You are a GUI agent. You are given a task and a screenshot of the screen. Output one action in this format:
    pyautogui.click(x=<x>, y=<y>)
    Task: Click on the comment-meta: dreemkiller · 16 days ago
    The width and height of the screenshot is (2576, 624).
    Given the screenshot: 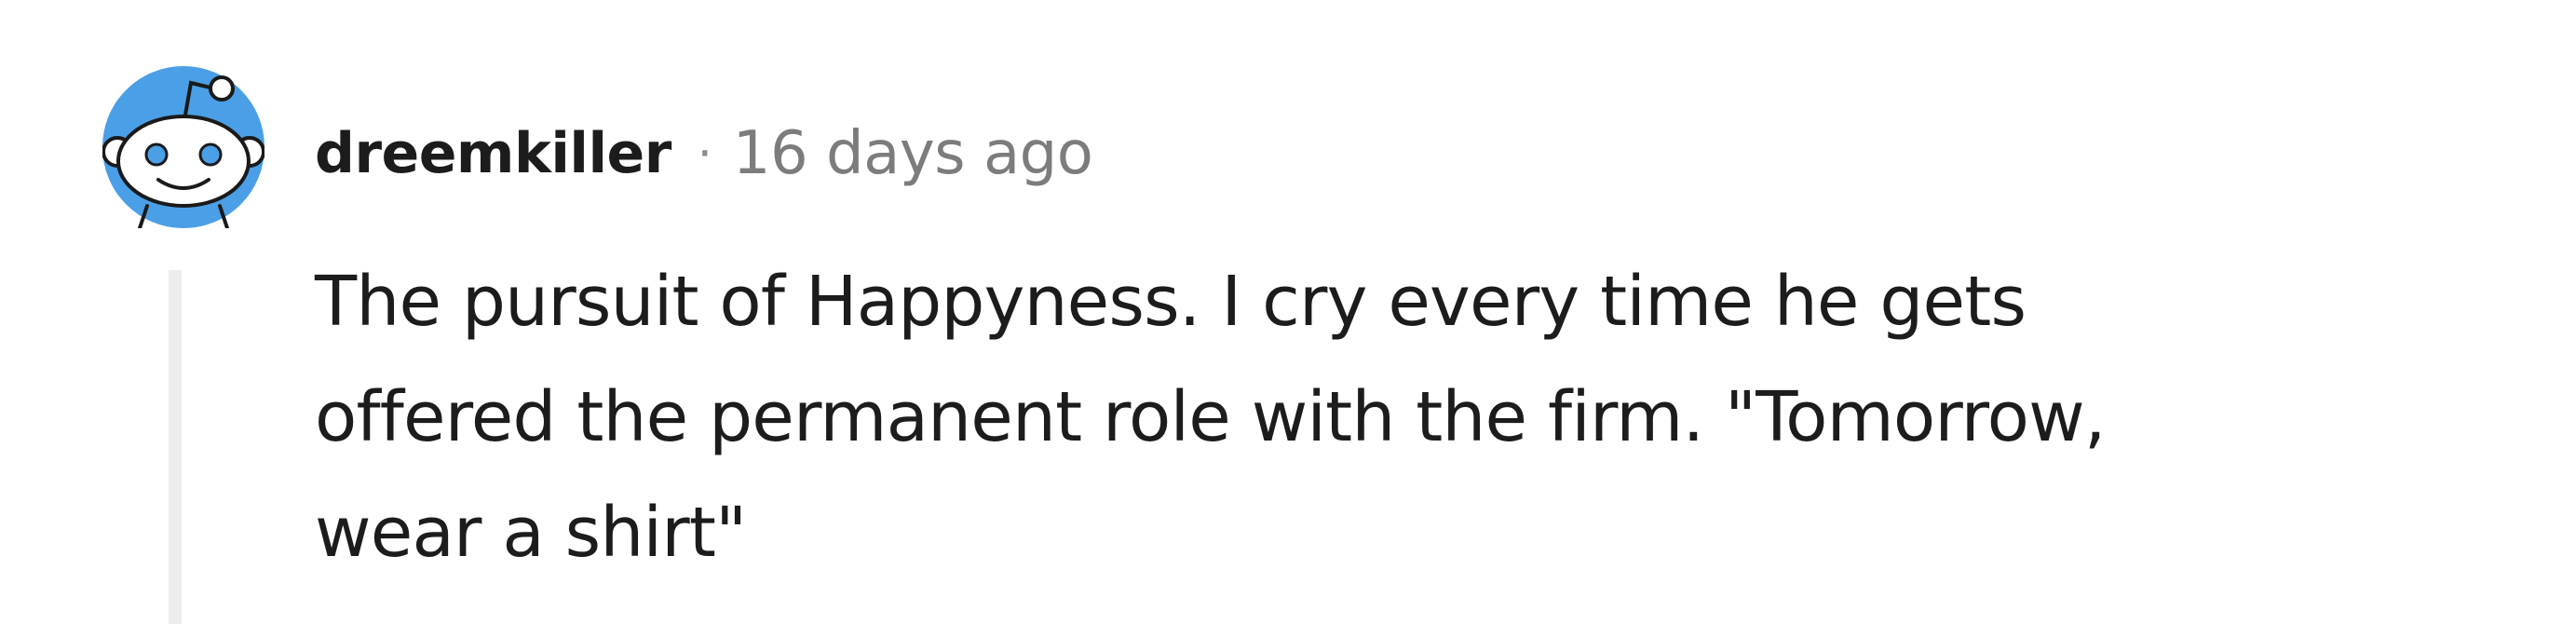 What is the action you would take?
    pyautogui.click(x=704, y=154)
    